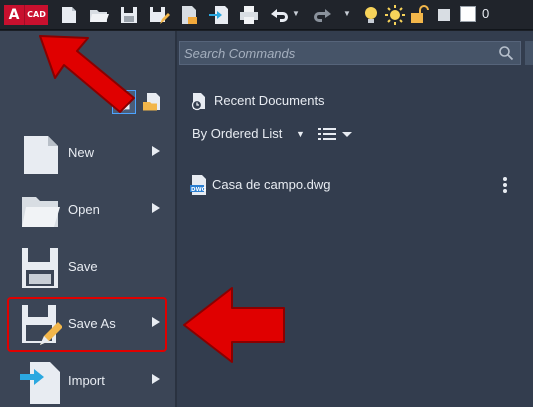  Describe the element at coordinates (336, 134) in the screenshot. I see `display-mode-list-icon` at that location.